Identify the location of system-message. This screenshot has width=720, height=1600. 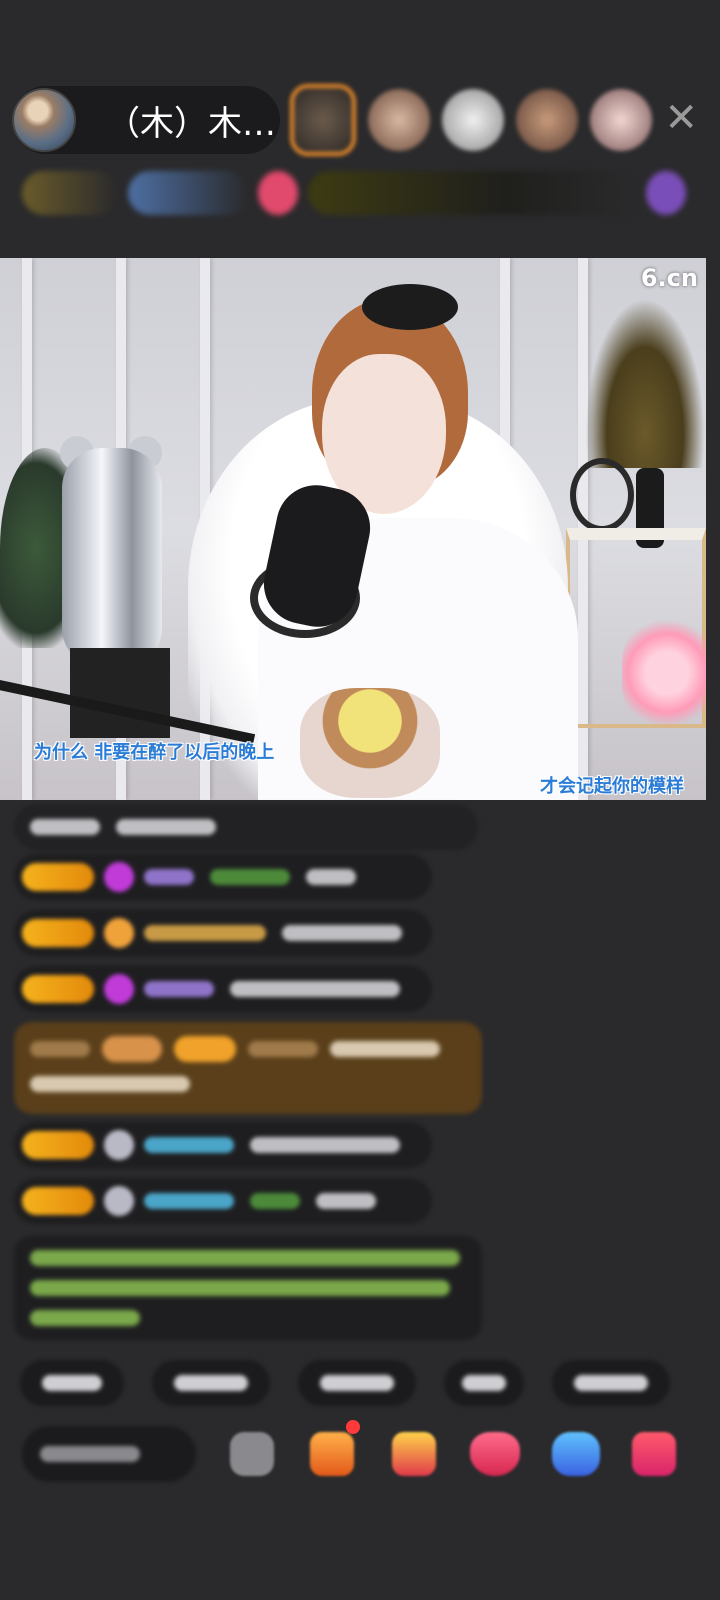
(248, 1288).